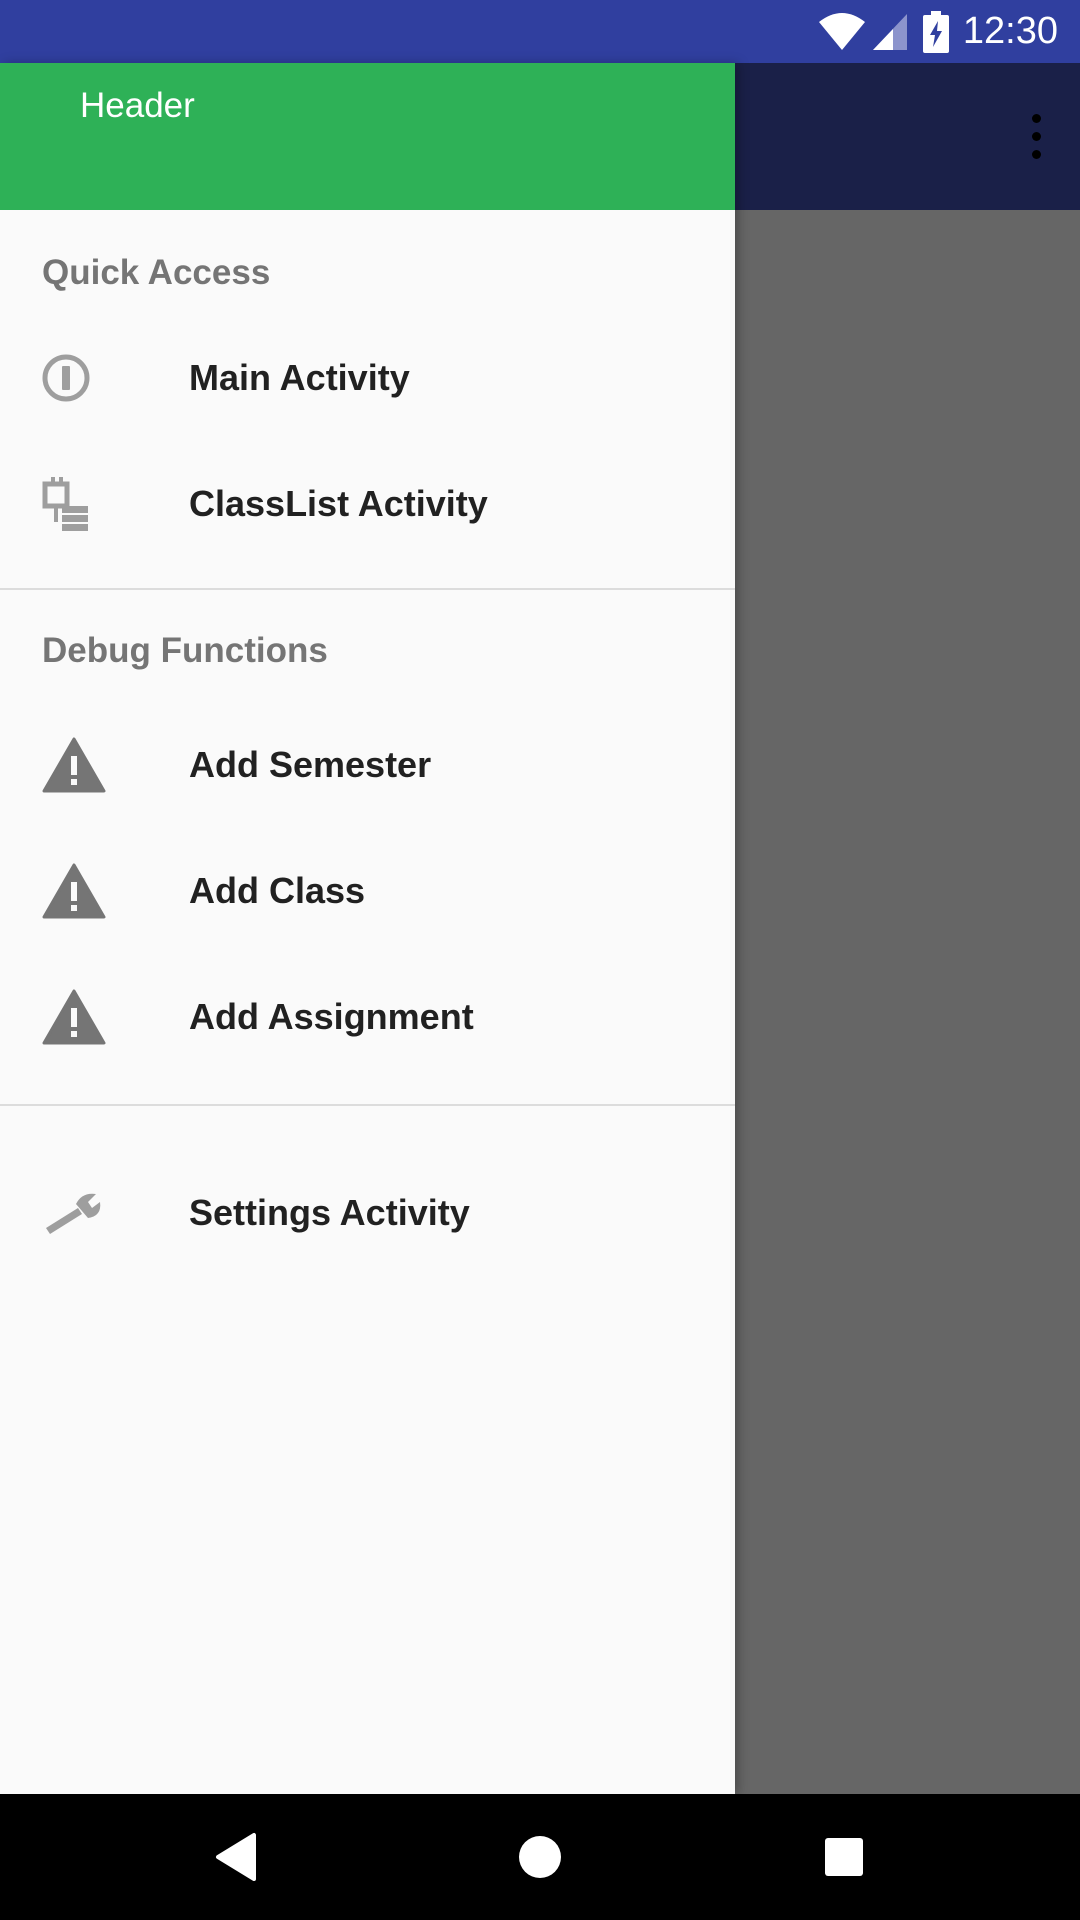 The image size is (1080, 1920). Describe the element at coordinates (890, 32) in the screenshot. I see `cellular-signal-icon` at that location.